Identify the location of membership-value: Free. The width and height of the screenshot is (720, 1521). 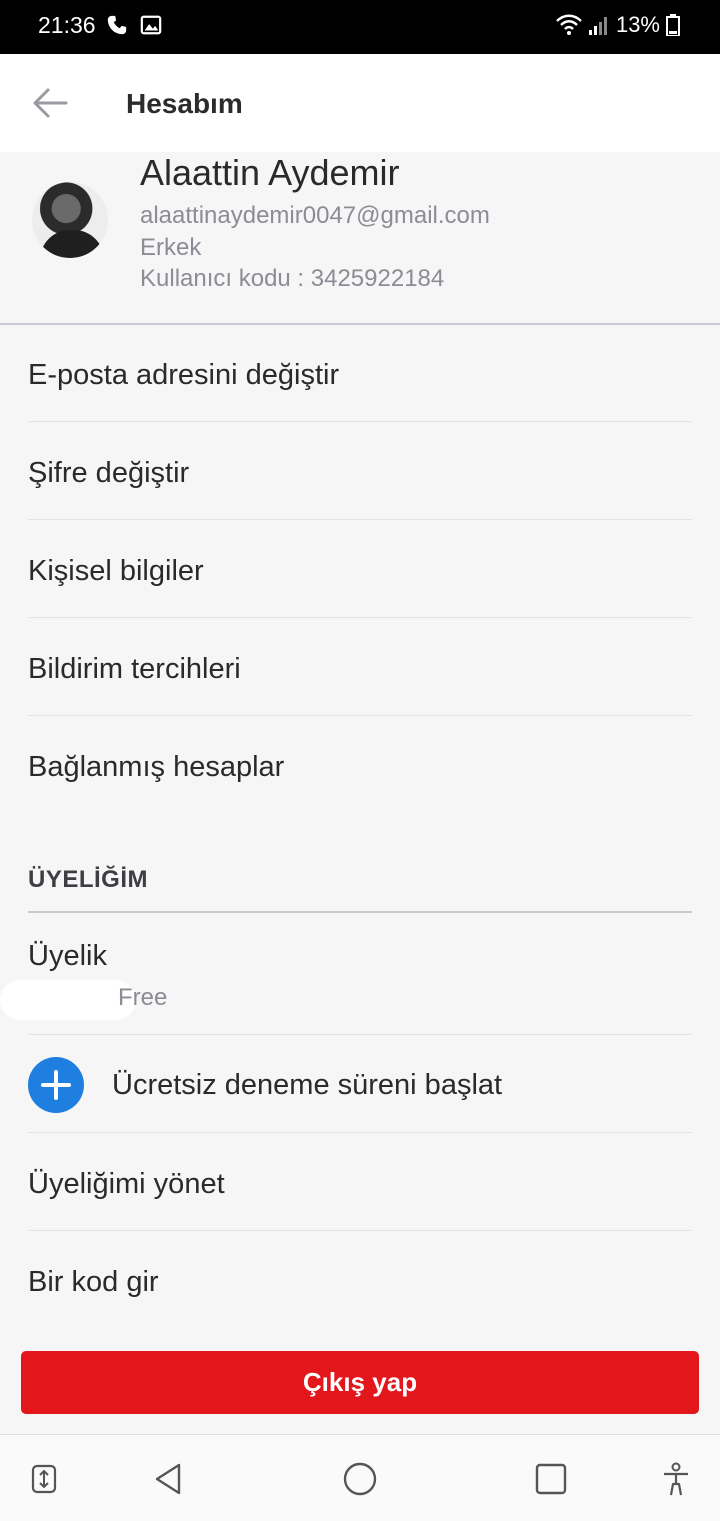
(143, 997).